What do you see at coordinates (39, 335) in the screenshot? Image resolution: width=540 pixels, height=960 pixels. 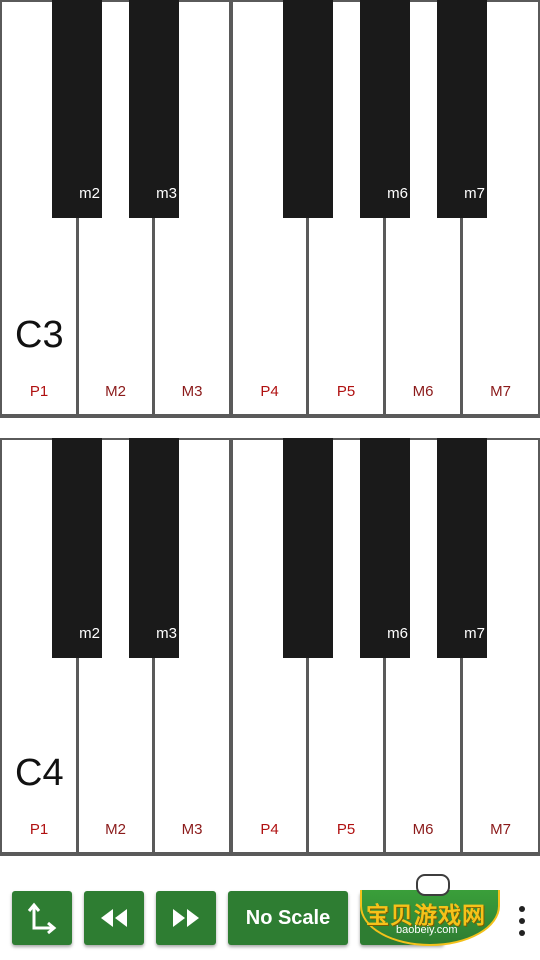 I see `octave-label: C3` at bounding box center [39, 335].